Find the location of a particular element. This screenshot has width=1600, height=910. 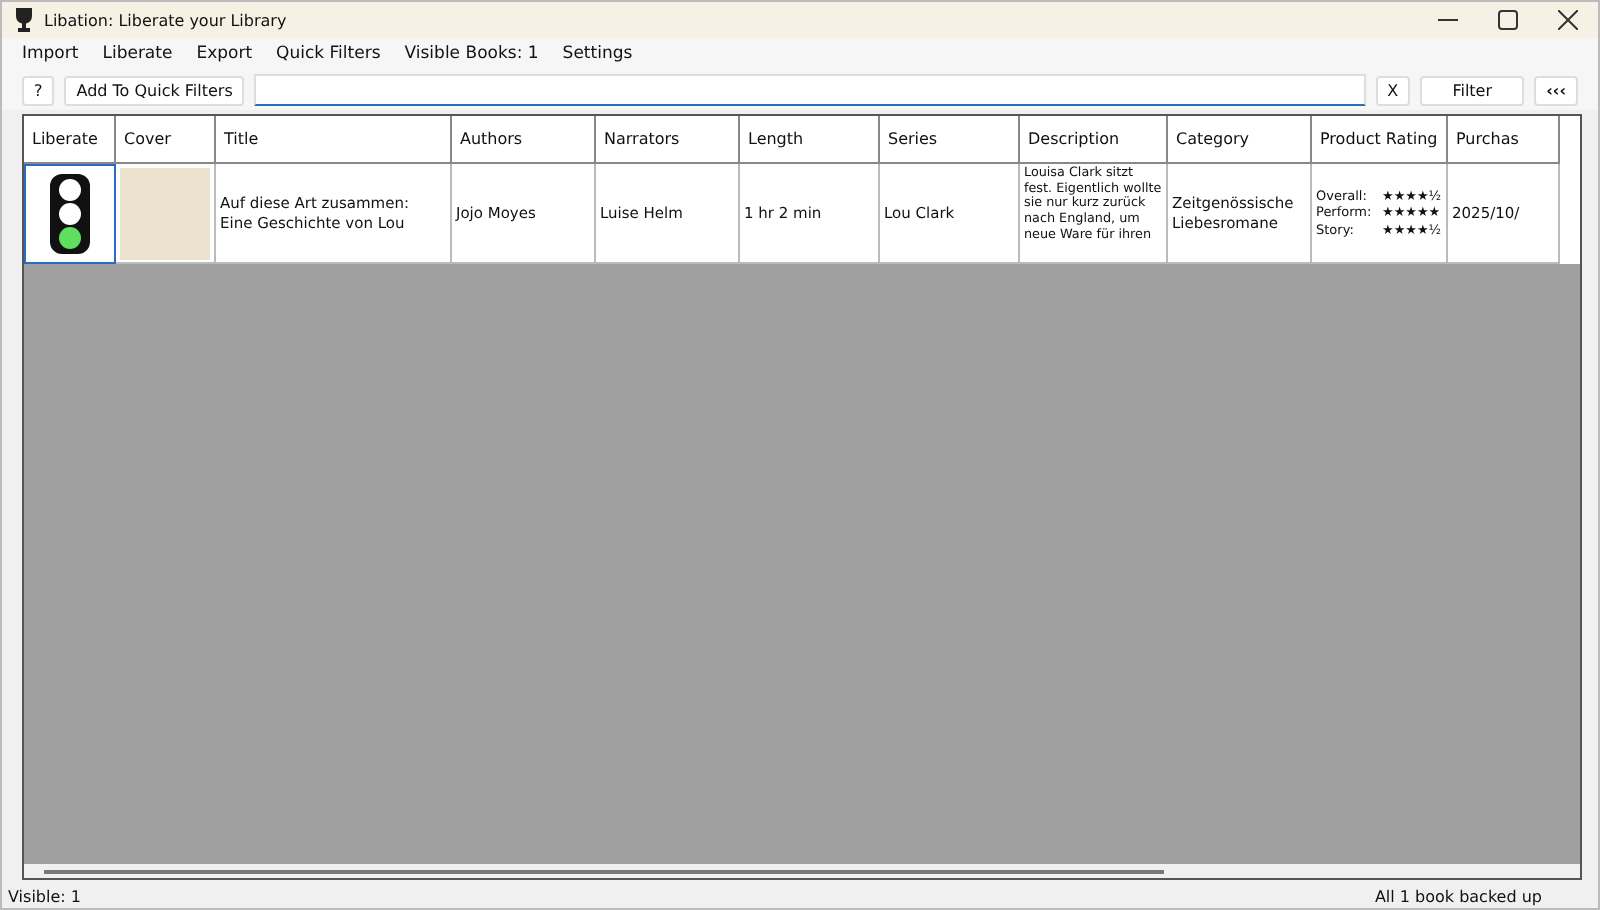

menu-item: Liberate is located at coordinates (137, 54).